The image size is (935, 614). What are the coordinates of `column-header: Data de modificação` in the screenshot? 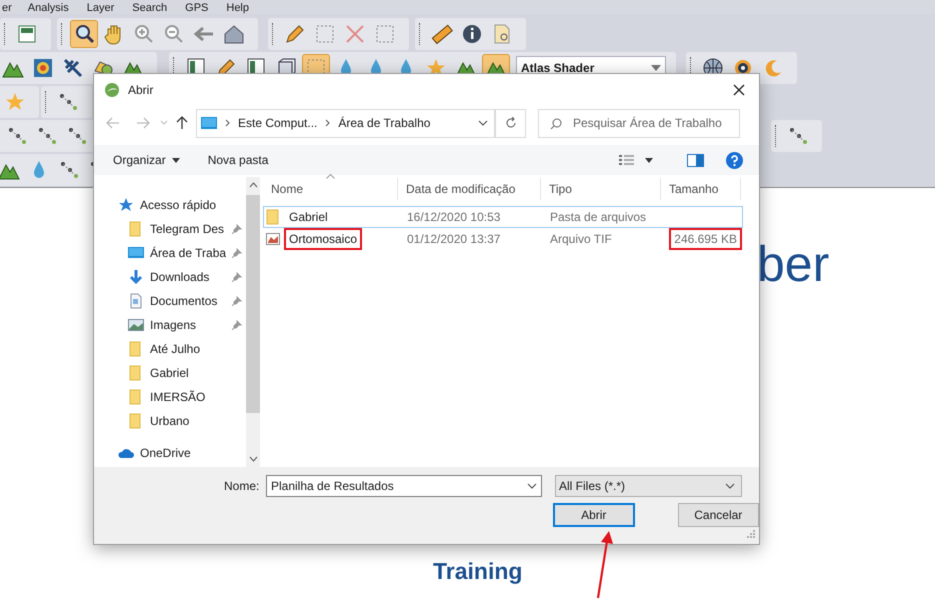 It's located at (469, 189).